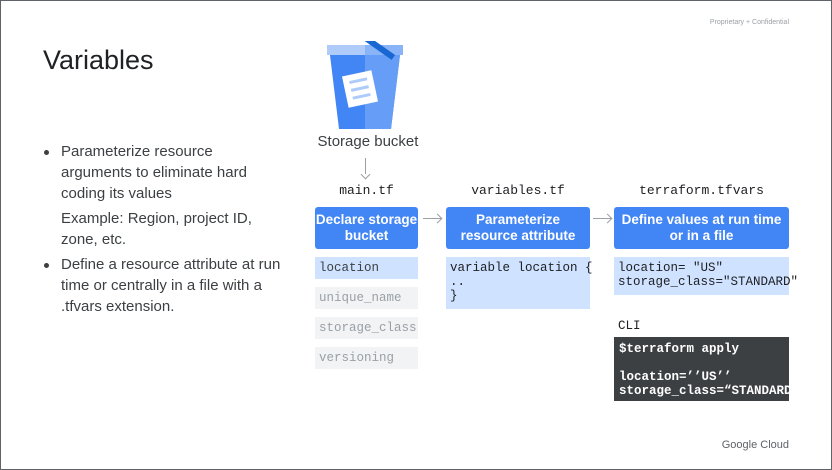  Describe the element at coordinates (366, 328) in the screenshot. I see `attribute-storage-class: storage_class` at that location.